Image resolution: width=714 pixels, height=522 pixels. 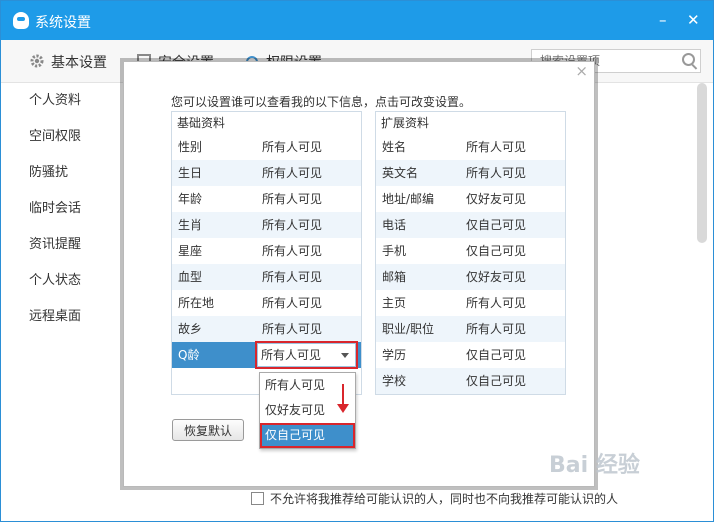 What do you see at coordinates (693, 20) in the screenshot?
I see `close-window-button: ✕` at bounding box center [693, 20].